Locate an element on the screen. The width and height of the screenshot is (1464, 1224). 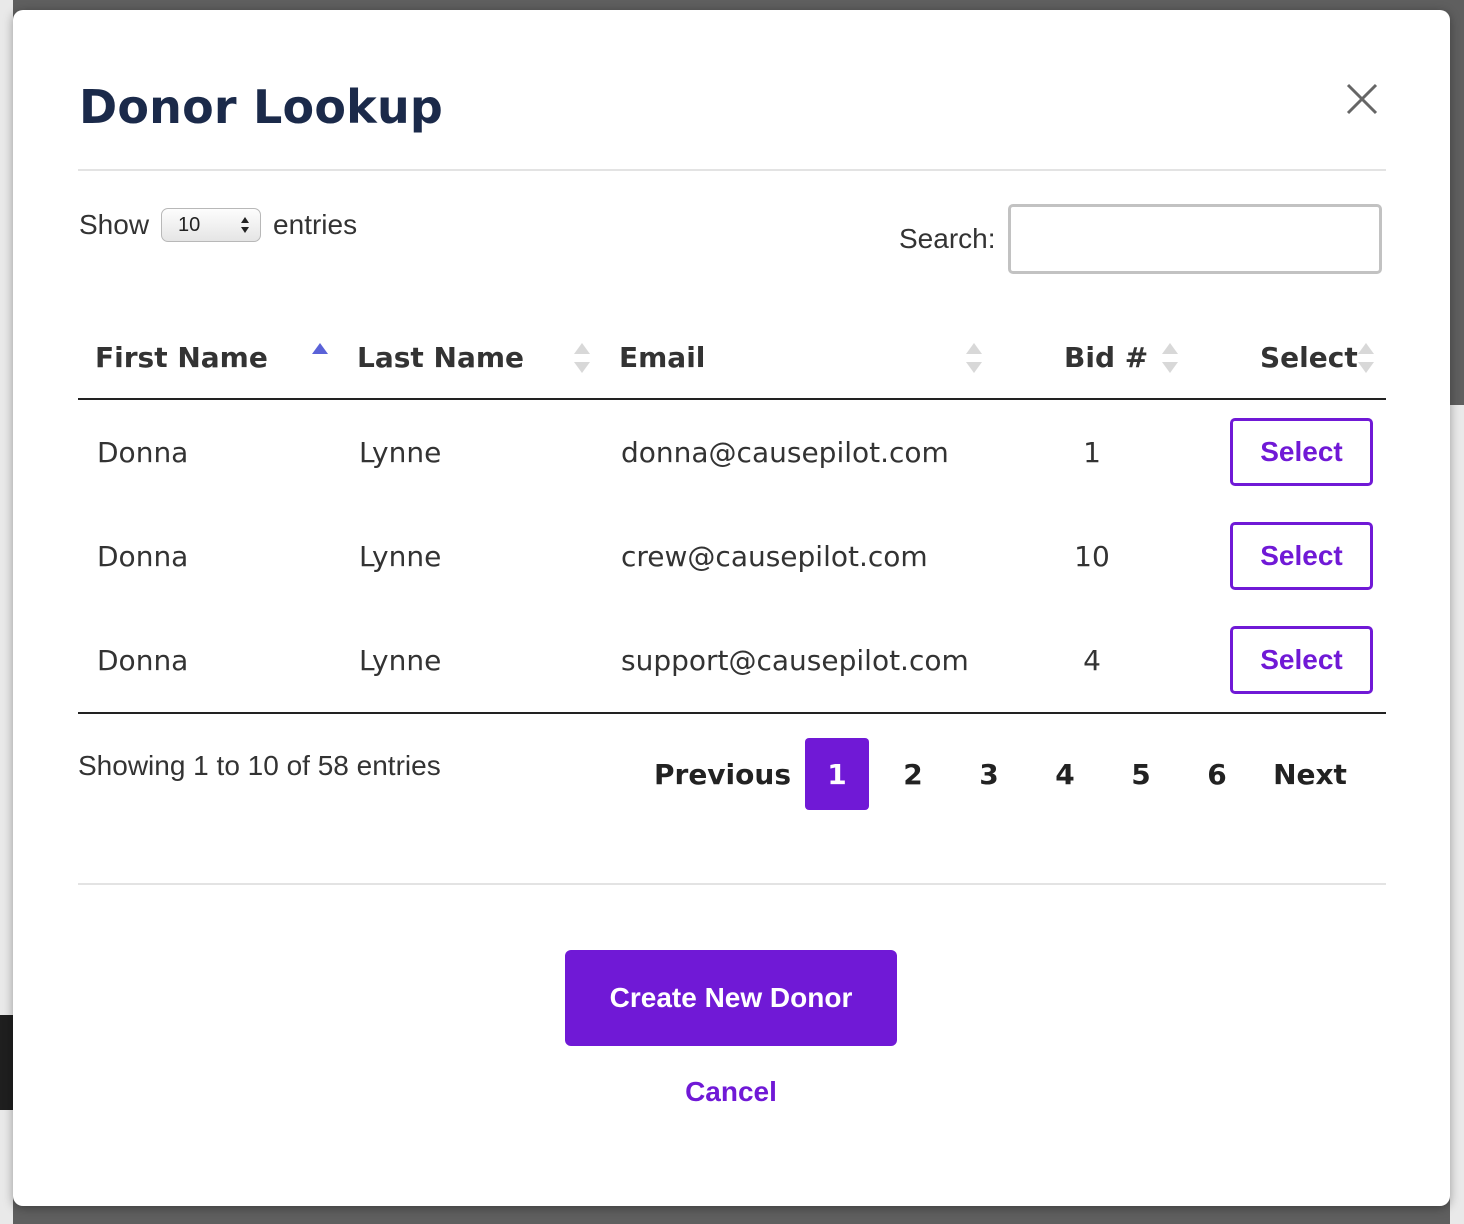
cell-email: crew@causepilot.com is located at coordinates (774, 556).